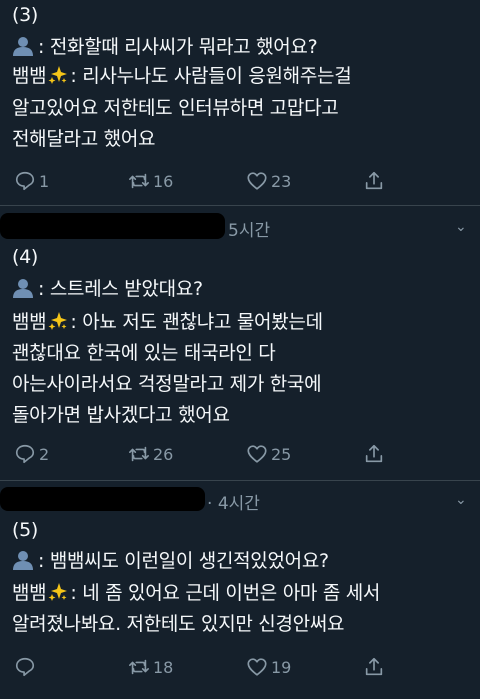 Image resolution: width=480 pixels, height=699 pixels. I want to click on like-button: 23, so click(268, 181).